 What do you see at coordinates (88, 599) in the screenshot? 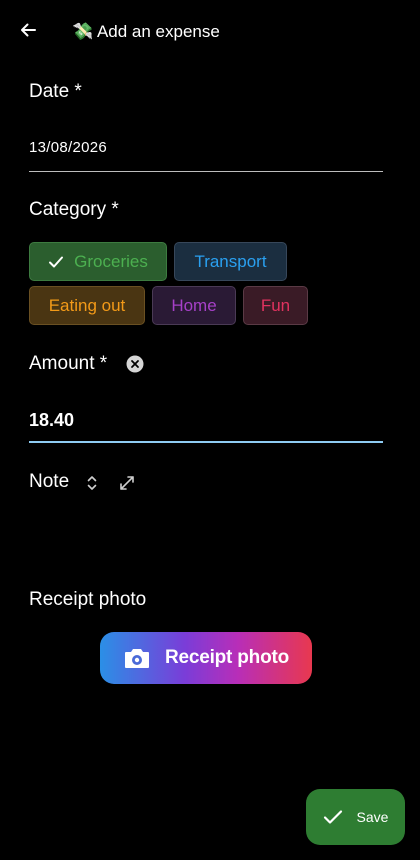
I see `receipt-label: Receipt photo` at bounding box center [88, 599].